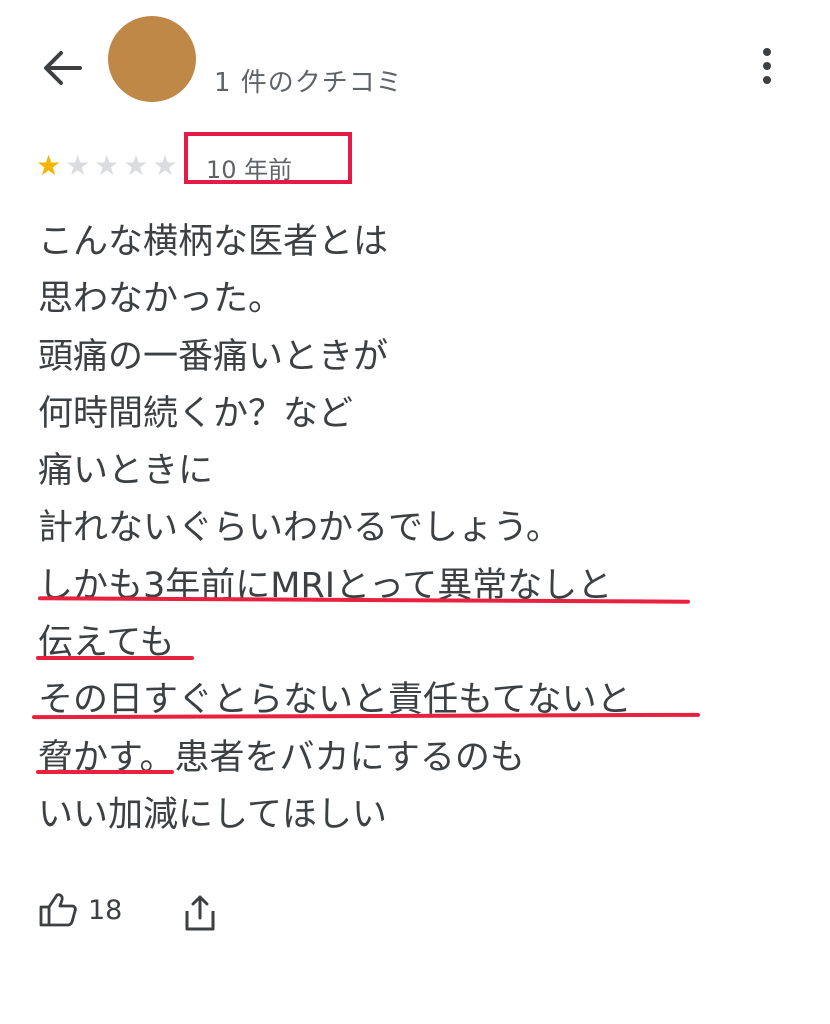 This screenshot has height=1024, width=830. What do you see at coordinates (308, 83) in the screenshot?
I see `review-count: 1 件のクチコミ` at bounding box center [308, 83].